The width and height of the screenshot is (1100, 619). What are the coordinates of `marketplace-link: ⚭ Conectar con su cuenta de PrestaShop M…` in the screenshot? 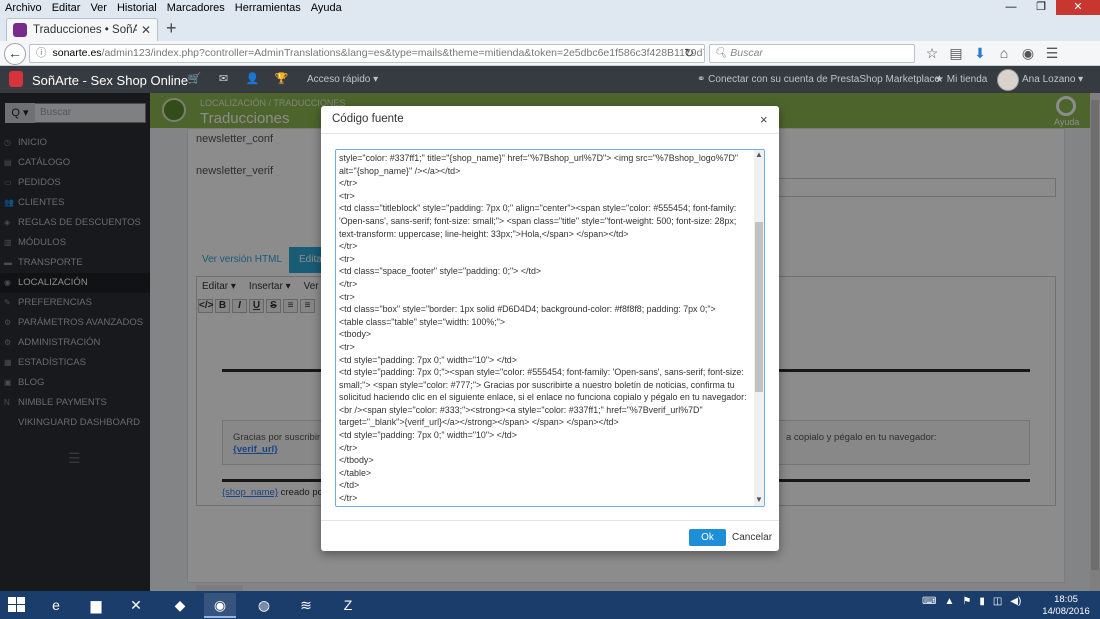 It's located at (818, 79).